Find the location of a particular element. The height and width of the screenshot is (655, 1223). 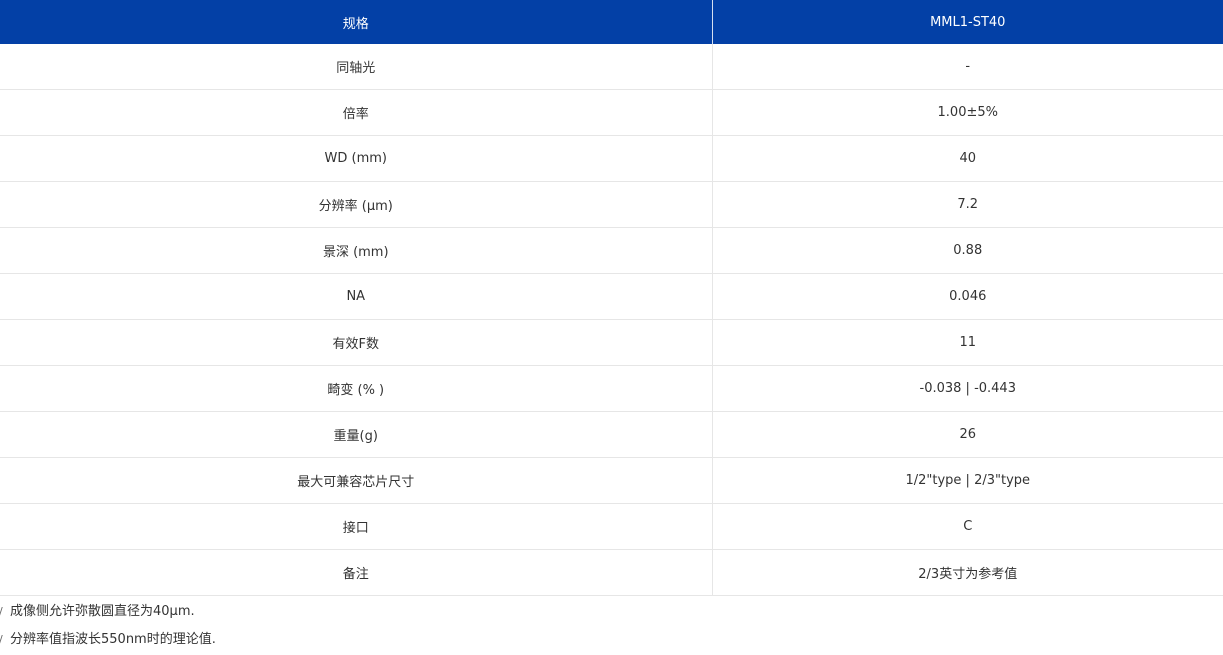

table-header-row: 规格 MML1-ST40 is located at coordinates (611, 22).